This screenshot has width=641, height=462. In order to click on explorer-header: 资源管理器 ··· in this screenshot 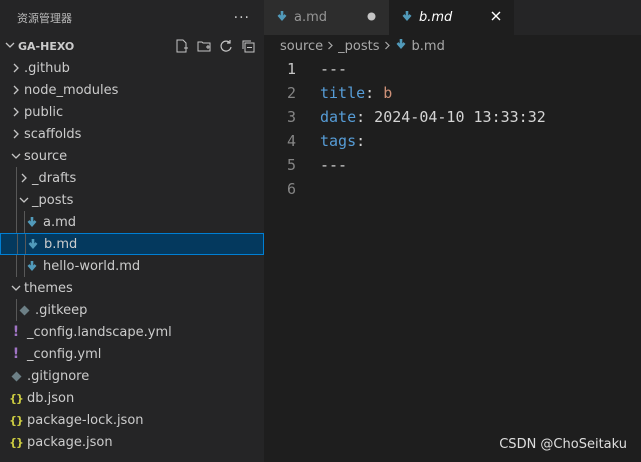, I will do `click(132, 17)`.